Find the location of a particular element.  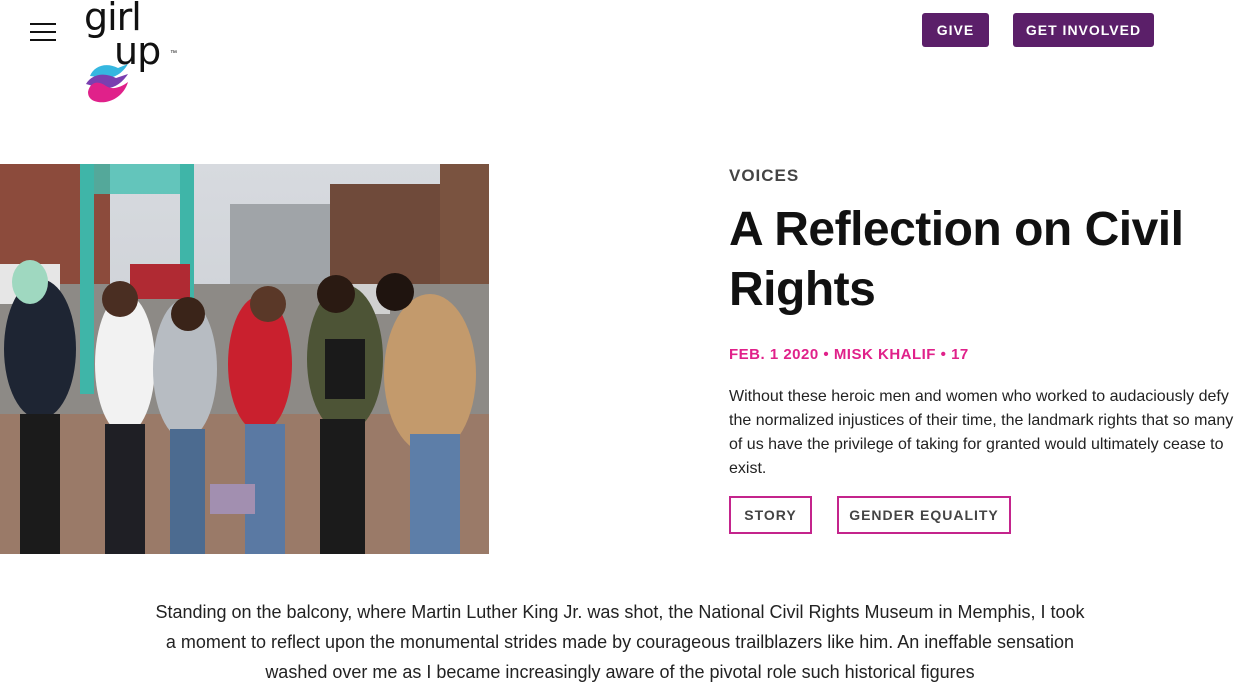

article-author: MISK KHALIF is located at coordinates (885, 354).